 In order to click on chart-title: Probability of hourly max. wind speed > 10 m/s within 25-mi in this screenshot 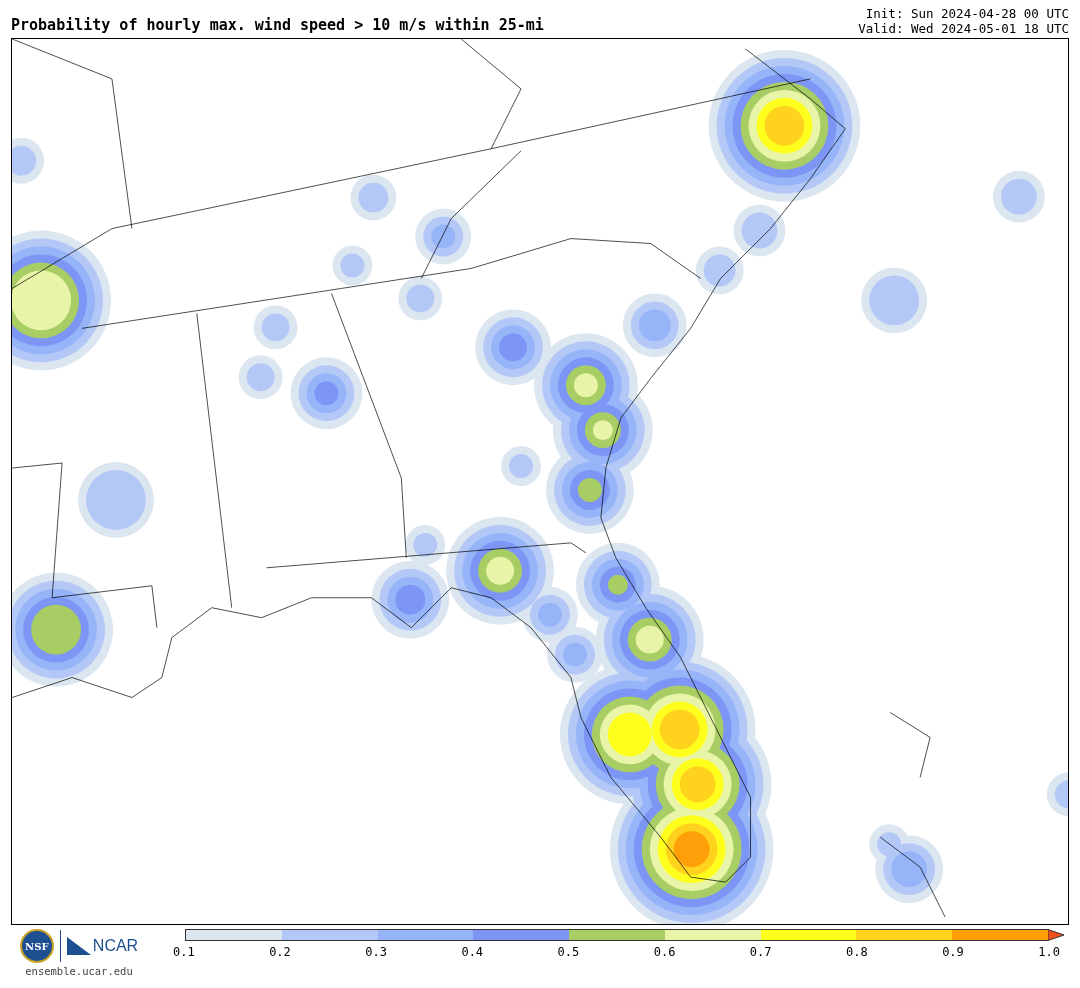, I will do `click(277, 26)`.